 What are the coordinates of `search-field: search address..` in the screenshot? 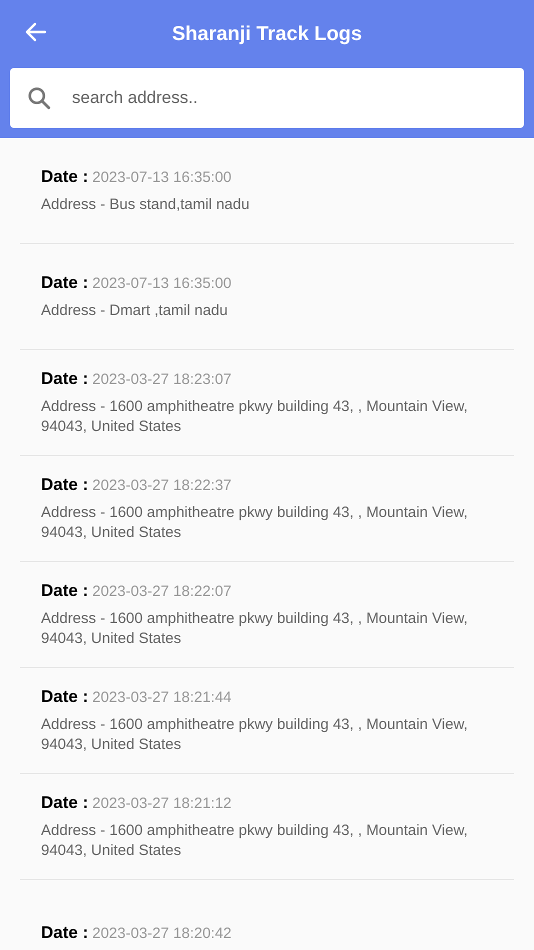 It's located at (289, 98).